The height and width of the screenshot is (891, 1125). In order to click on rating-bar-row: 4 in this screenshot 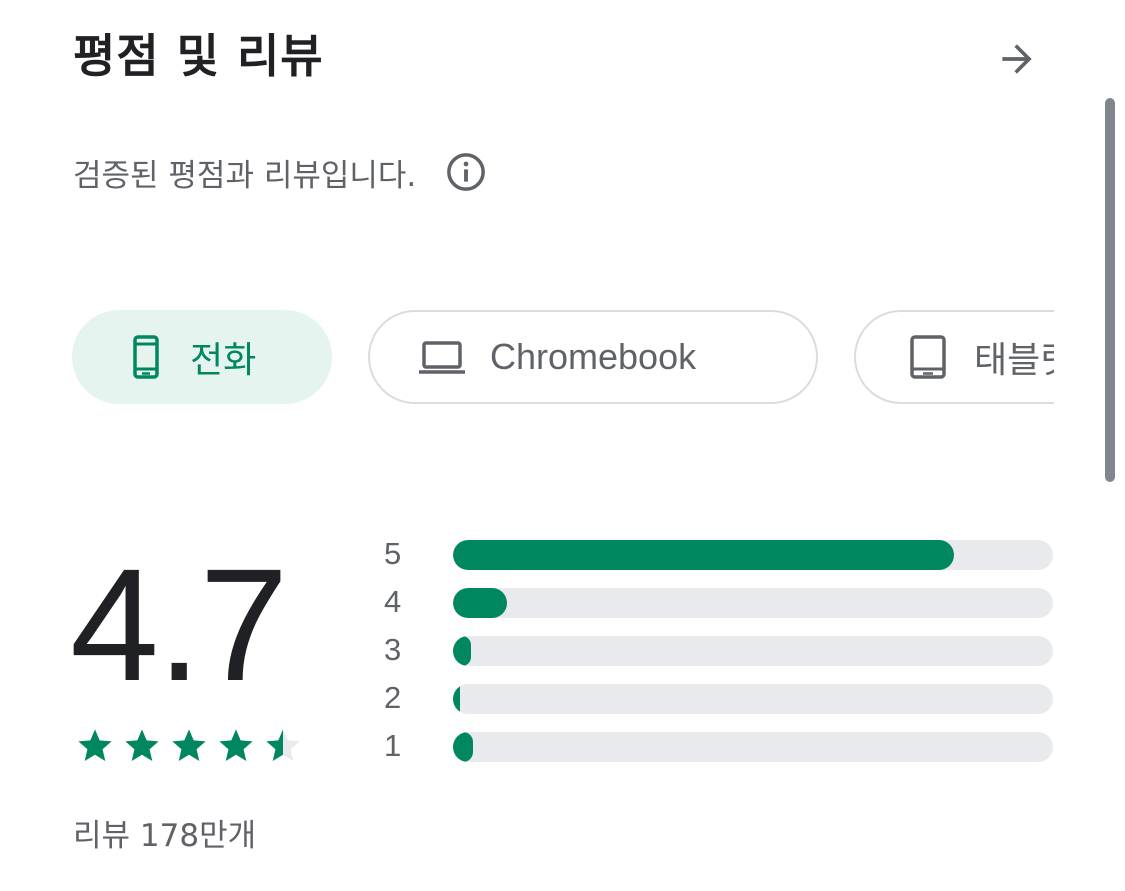, I will do `click(716, 610)`.